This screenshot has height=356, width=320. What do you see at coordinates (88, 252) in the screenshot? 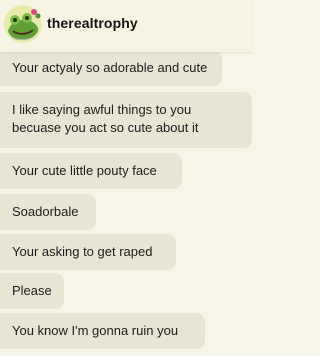
I see `message-bubble: Your asking to get raped` at bounding box center [88, 252].